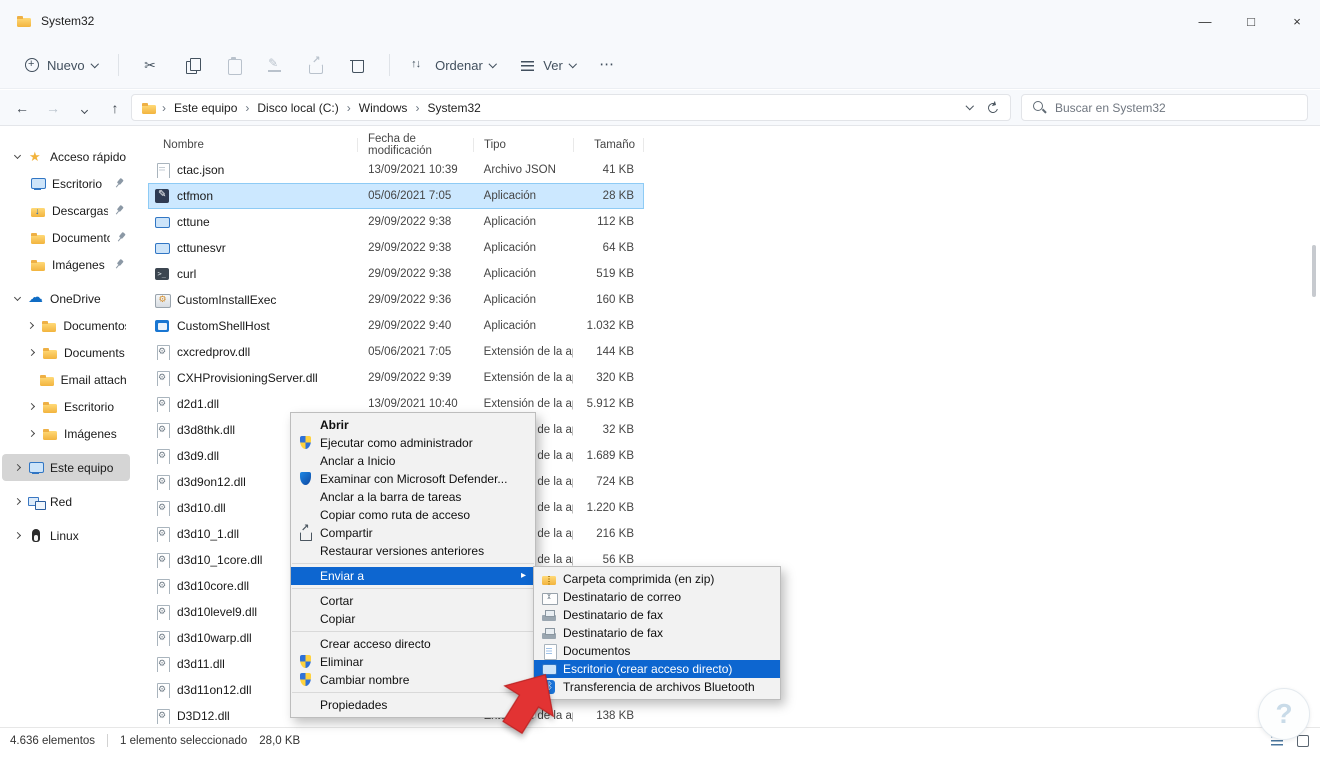  What do you see at coordinates (396, 274) in the screenshot?
I see `file-row-curl: curl 29/09/2022 9:38 Aplicación 519 KB` at bounding box center [396, 274].